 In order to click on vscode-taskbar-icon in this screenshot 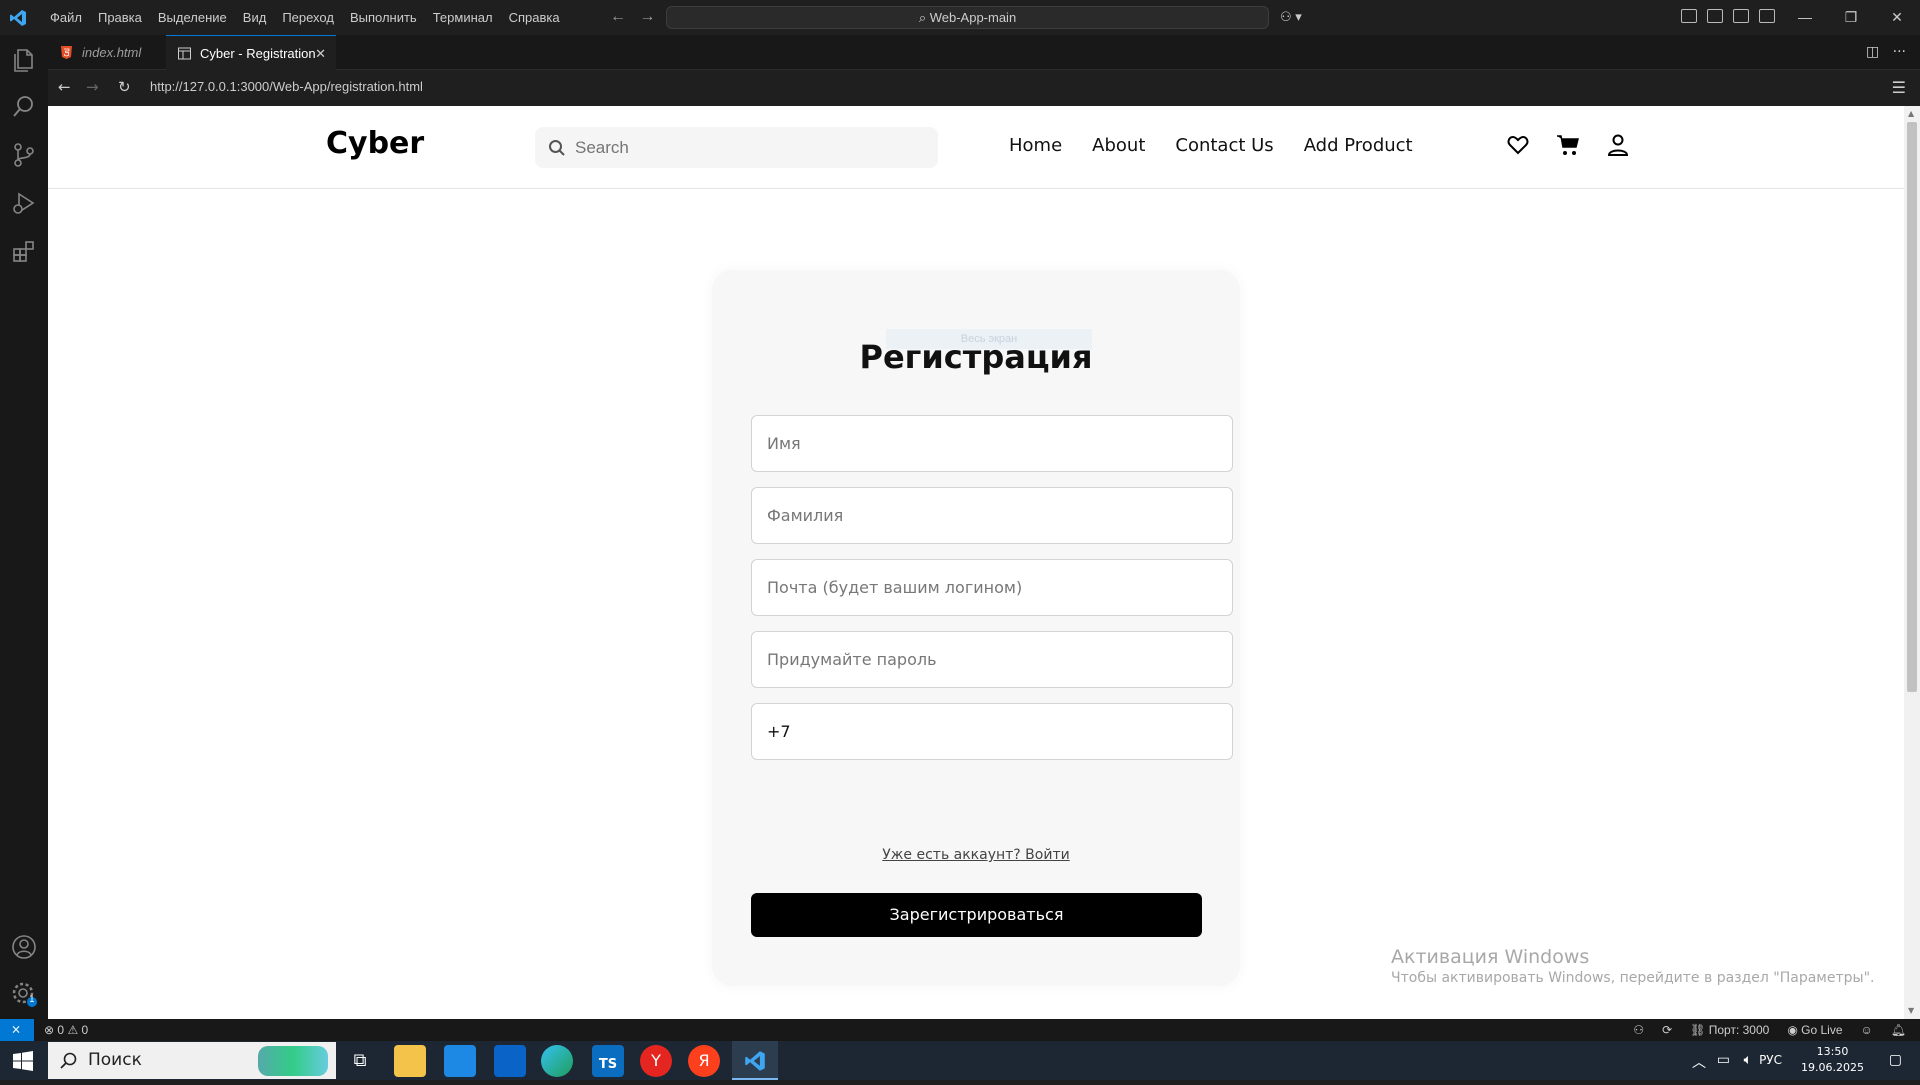, I will do `click(755, 1060)`.